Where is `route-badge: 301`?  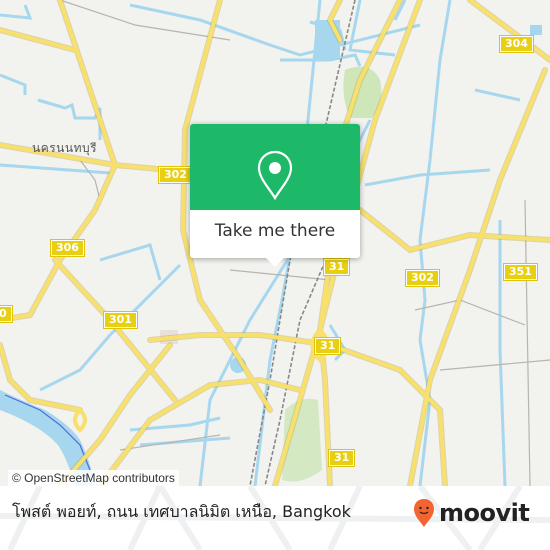 route-badge: 301 is located at coordinates (120, 320).